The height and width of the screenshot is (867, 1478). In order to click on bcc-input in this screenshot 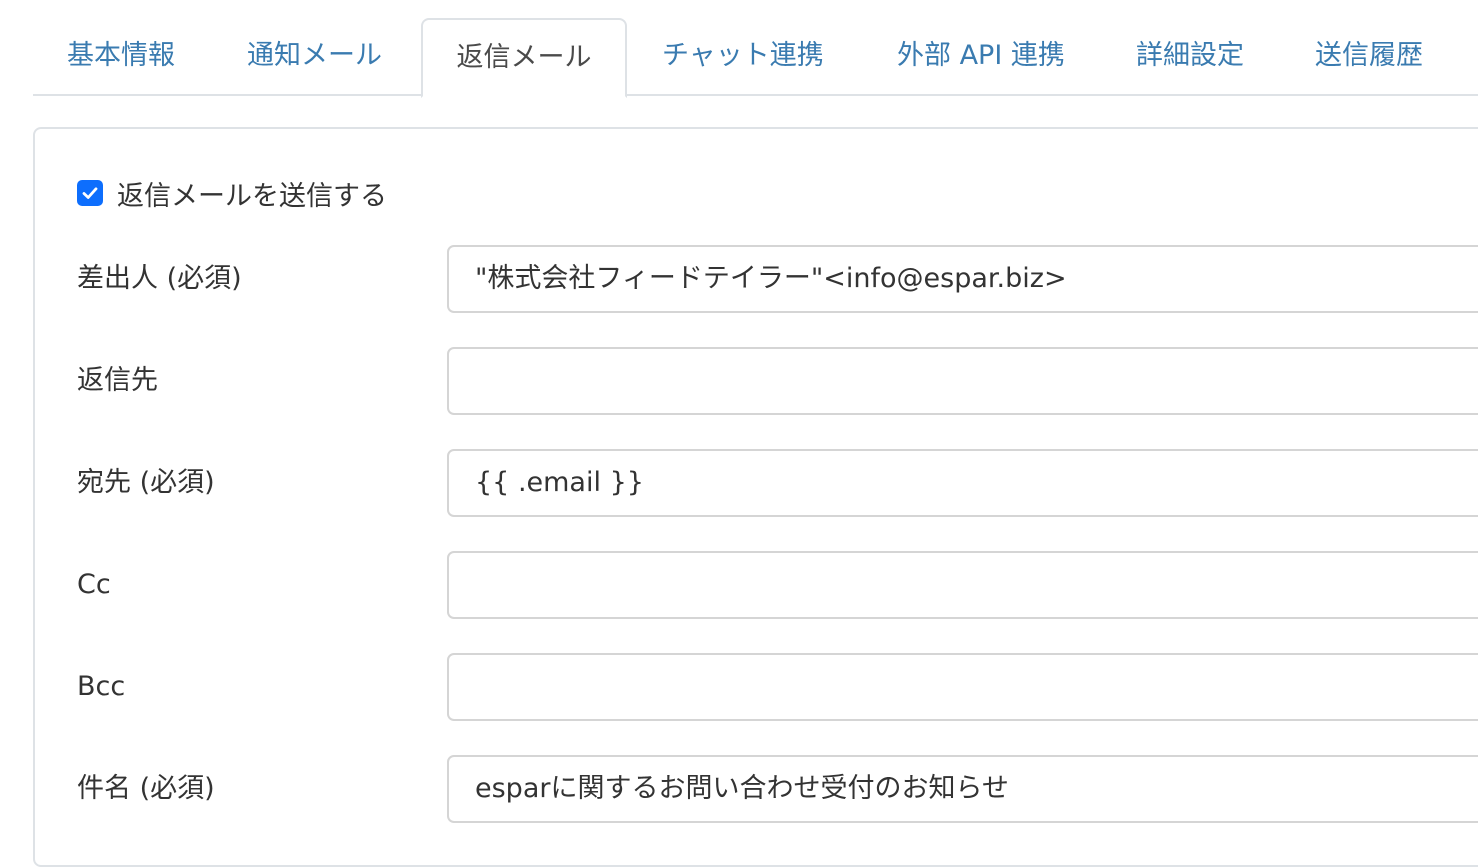, I will do `click(962, 687)`.